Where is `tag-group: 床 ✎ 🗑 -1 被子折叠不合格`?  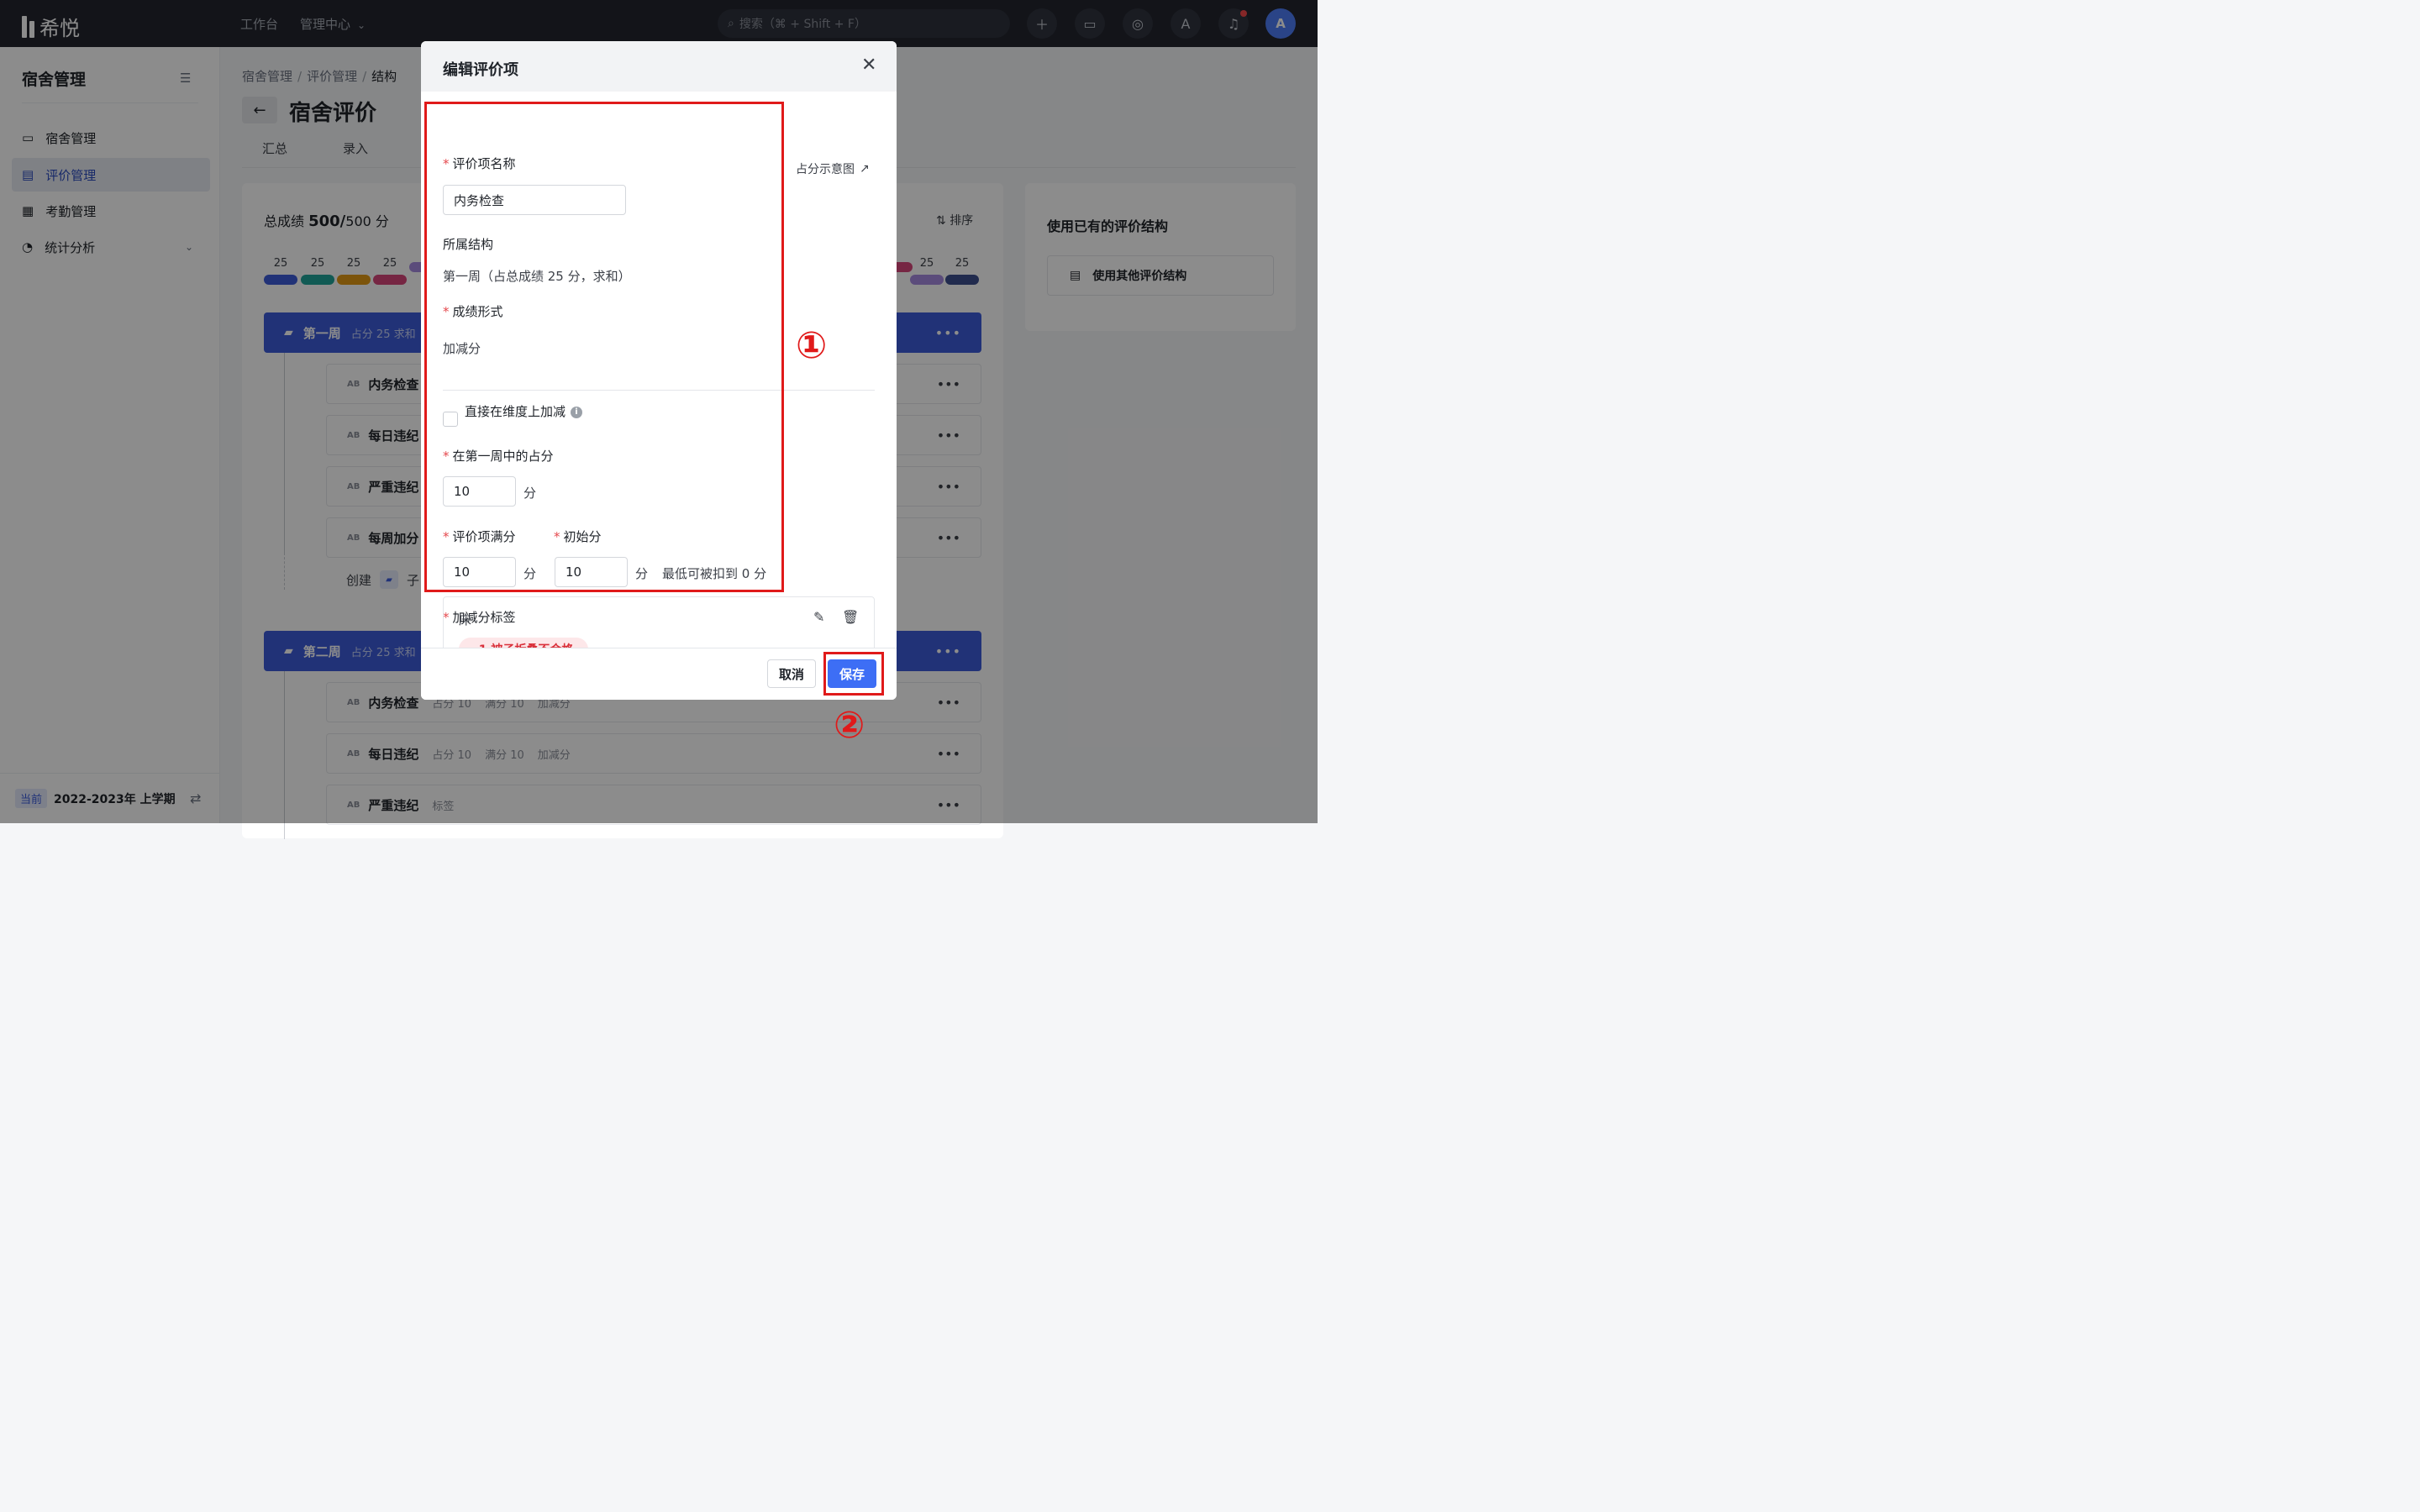
tag-group: 床 ✎ 🗑 -1 被子折叠不合格 is located at coordinates (659, 622).